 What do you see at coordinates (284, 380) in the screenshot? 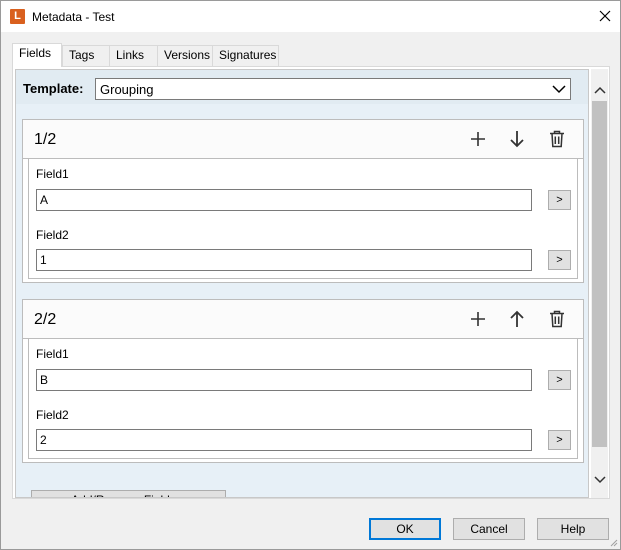
I see `field1-input: B` at bounding box center [284, 380].